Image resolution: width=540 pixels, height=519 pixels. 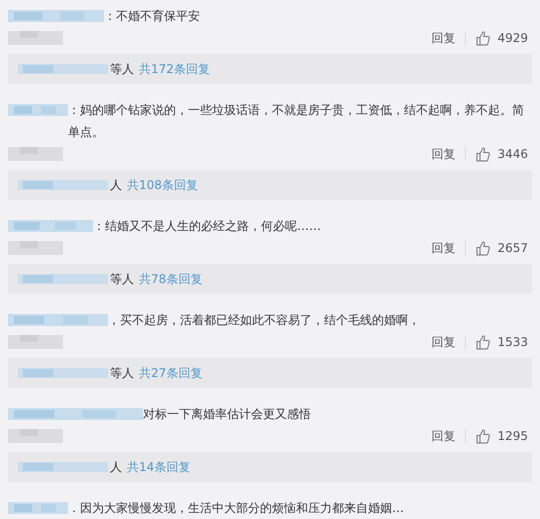 What do you see at coordinates (296, 121) in the screenshot?
I see `comment-text: ：妈的哪个钻家说的，一些垃圾话语，不就是房子贵，工资低，结不起啊，养不起。简单点。` at bounding box center [296, 121].